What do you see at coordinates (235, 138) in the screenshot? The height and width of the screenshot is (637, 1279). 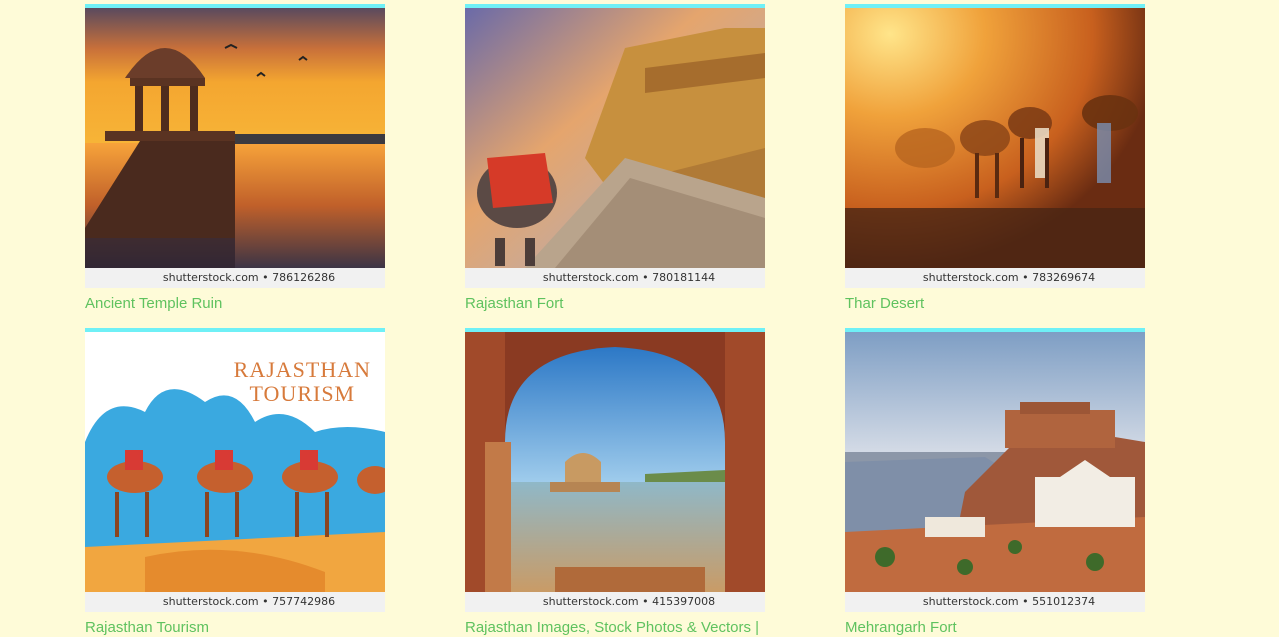 I see `sunset-lake-chhatri-image` at bounding box center [235, 138].